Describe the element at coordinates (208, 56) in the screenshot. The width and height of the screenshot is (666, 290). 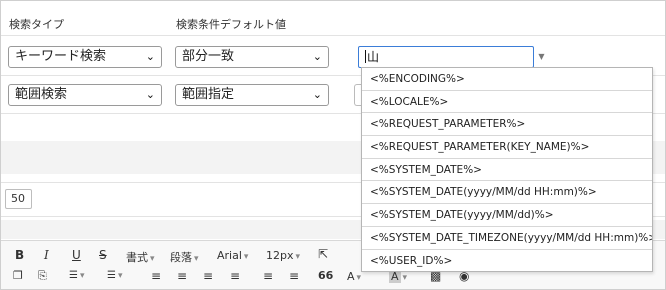
I see `match-type-select-1-value: 部分一致` at that location.